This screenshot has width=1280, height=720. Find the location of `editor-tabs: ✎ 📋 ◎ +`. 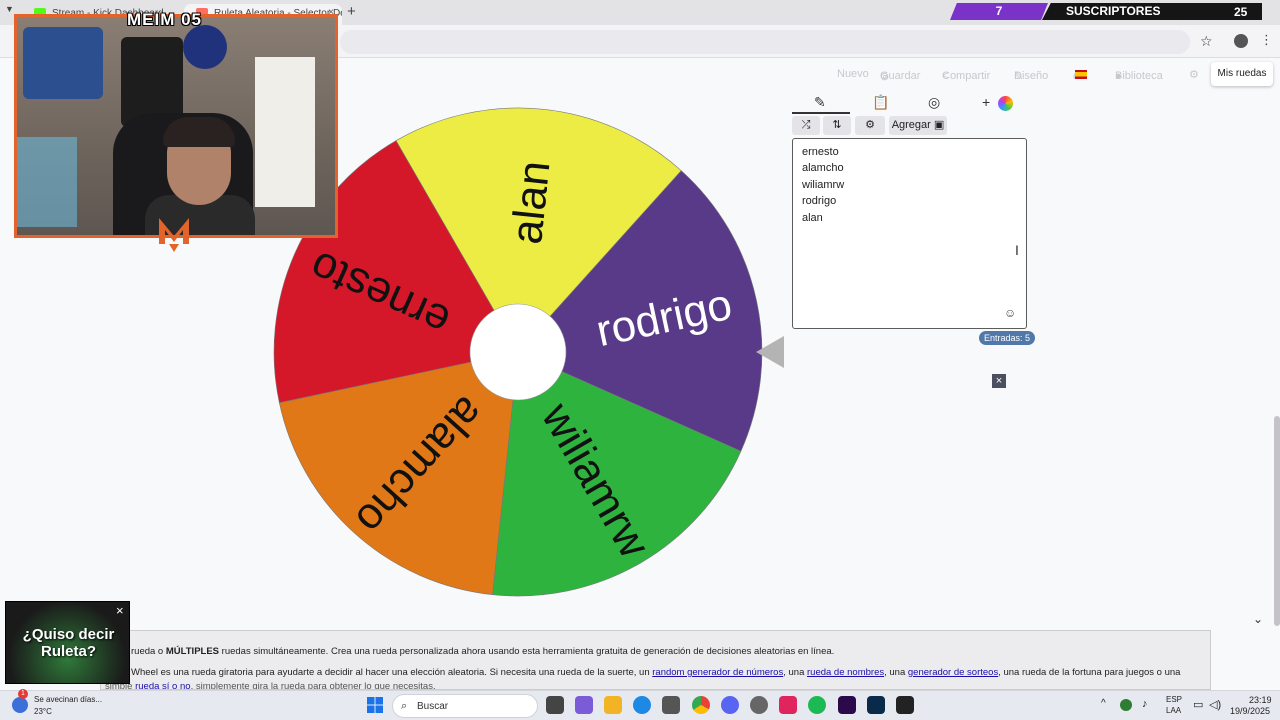

editor-tabs: ✎ 📋 ◎ + is located at coordinates (909, 103).